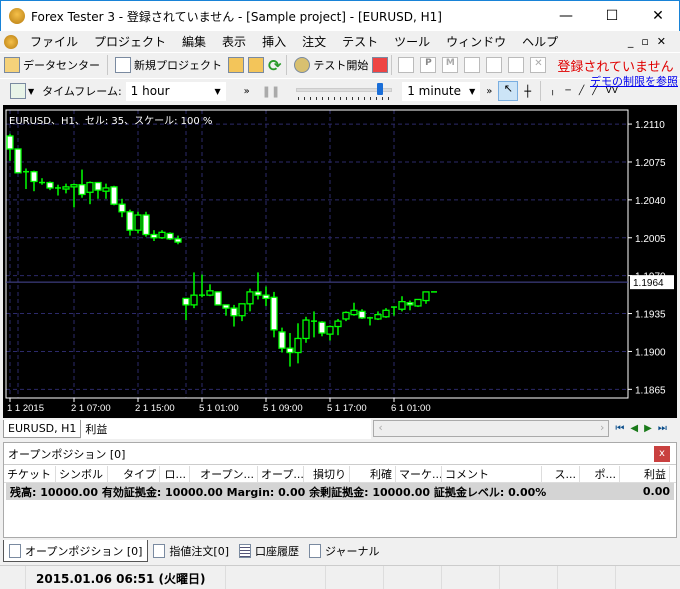 This screenshot has height=589, width=680. Describe the element at coordinates (662, 428) in the screenshot. I see `last-bar-icon: ⏭` at that location.